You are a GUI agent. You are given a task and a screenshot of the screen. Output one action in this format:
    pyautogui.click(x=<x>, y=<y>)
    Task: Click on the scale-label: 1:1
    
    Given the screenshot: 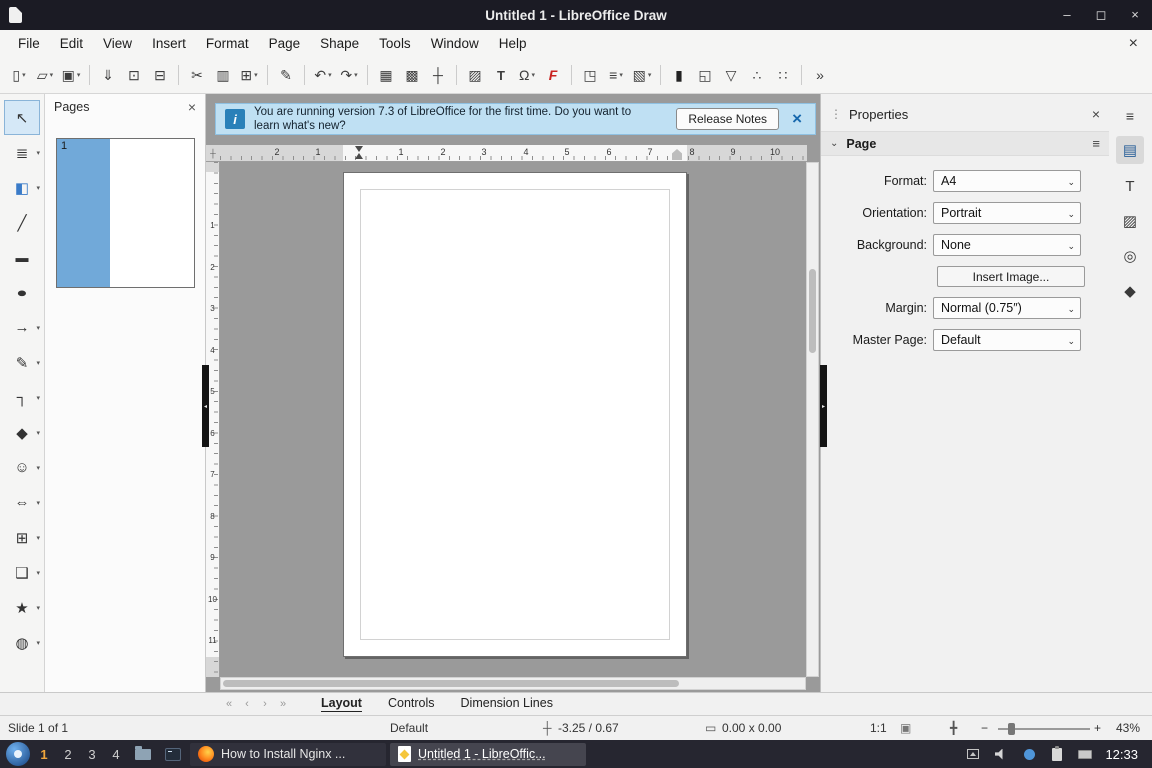 What is the action you would take?
    pyautogui.click(x=878, y=728)
    